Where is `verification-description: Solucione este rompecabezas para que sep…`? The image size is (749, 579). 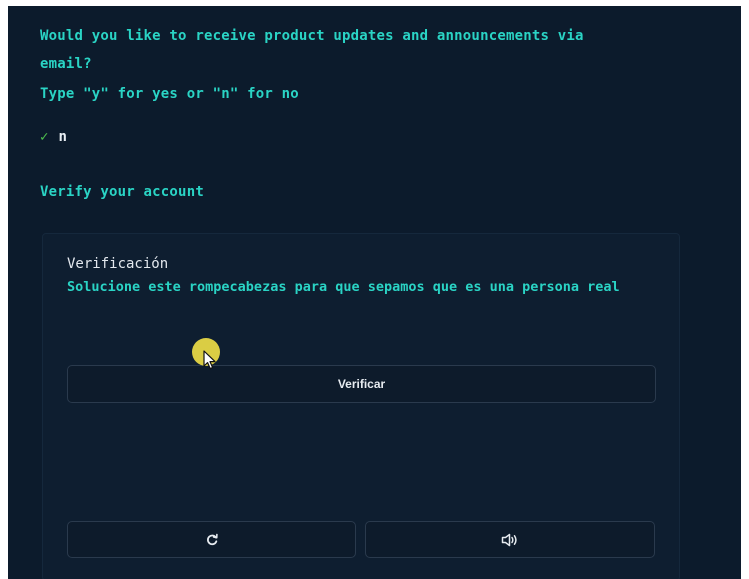 verification-description: Solucione este rompecabezas para que sep… is located at coordinates (343, 287).